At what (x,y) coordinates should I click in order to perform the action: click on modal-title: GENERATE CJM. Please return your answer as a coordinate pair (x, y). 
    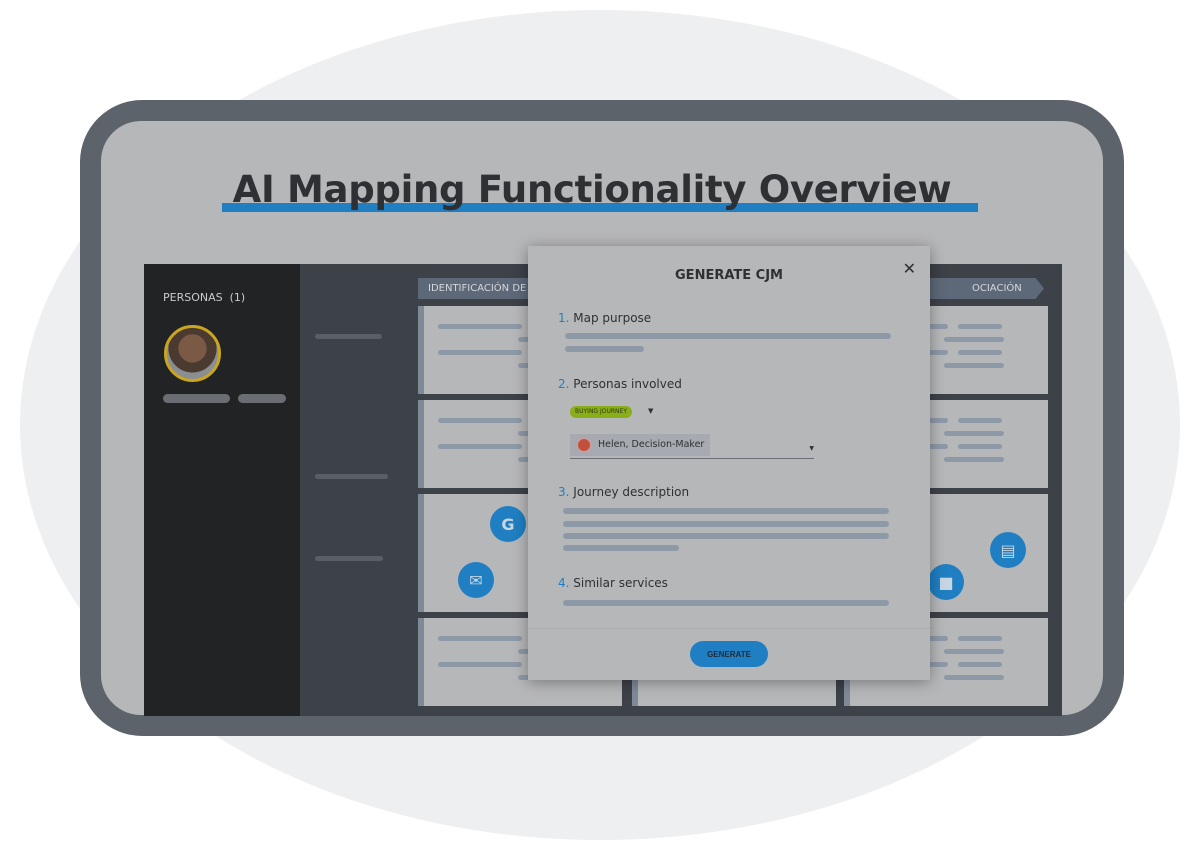
    Looking at the image, I should click on (729, 275).